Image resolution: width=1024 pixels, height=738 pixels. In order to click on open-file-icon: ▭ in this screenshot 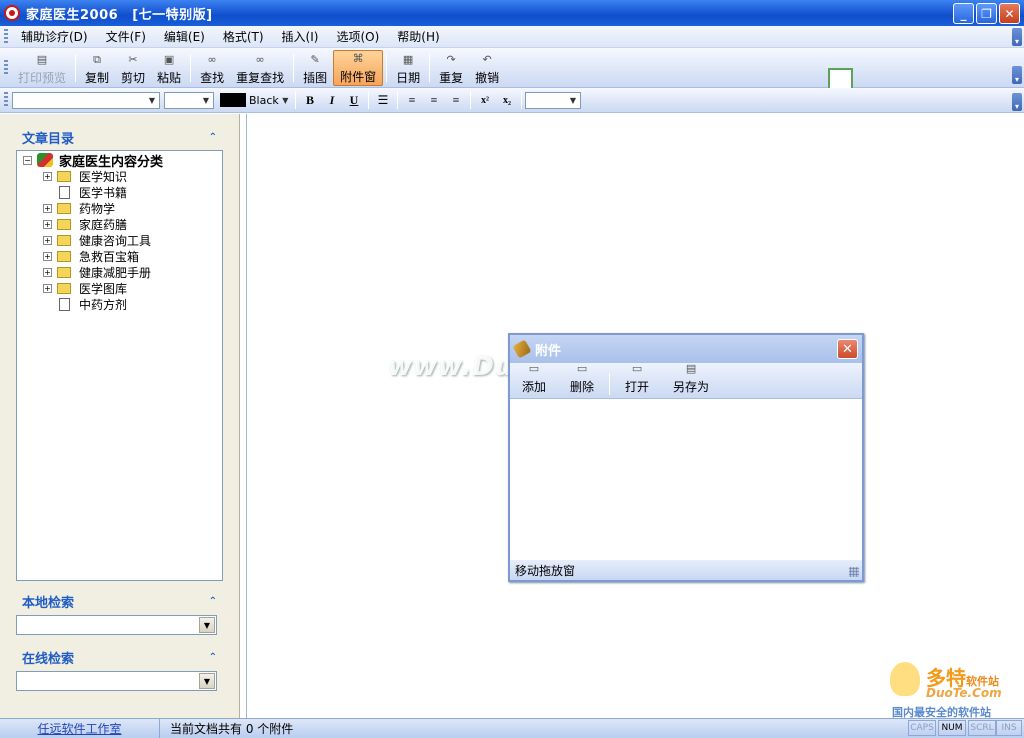, I will do `click(637, 368)`.